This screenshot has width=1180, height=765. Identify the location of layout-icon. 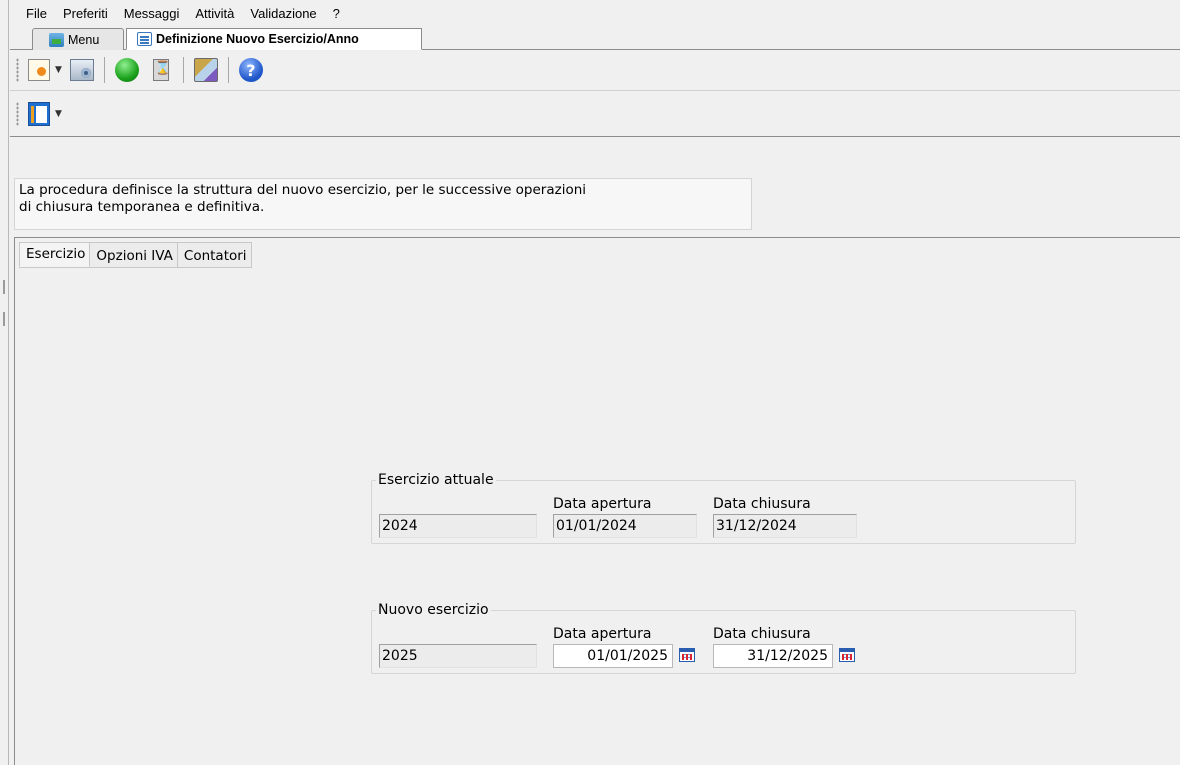
(39, 113).